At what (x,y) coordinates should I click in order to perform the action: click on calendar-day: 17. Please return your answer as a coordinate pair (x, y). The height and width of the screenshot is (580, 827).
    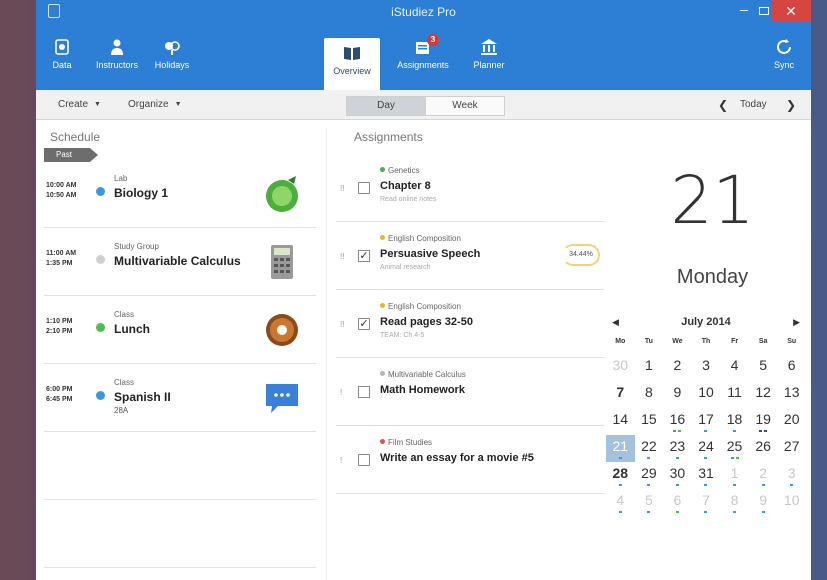
    Looking at the image, I should click on (706, 421).